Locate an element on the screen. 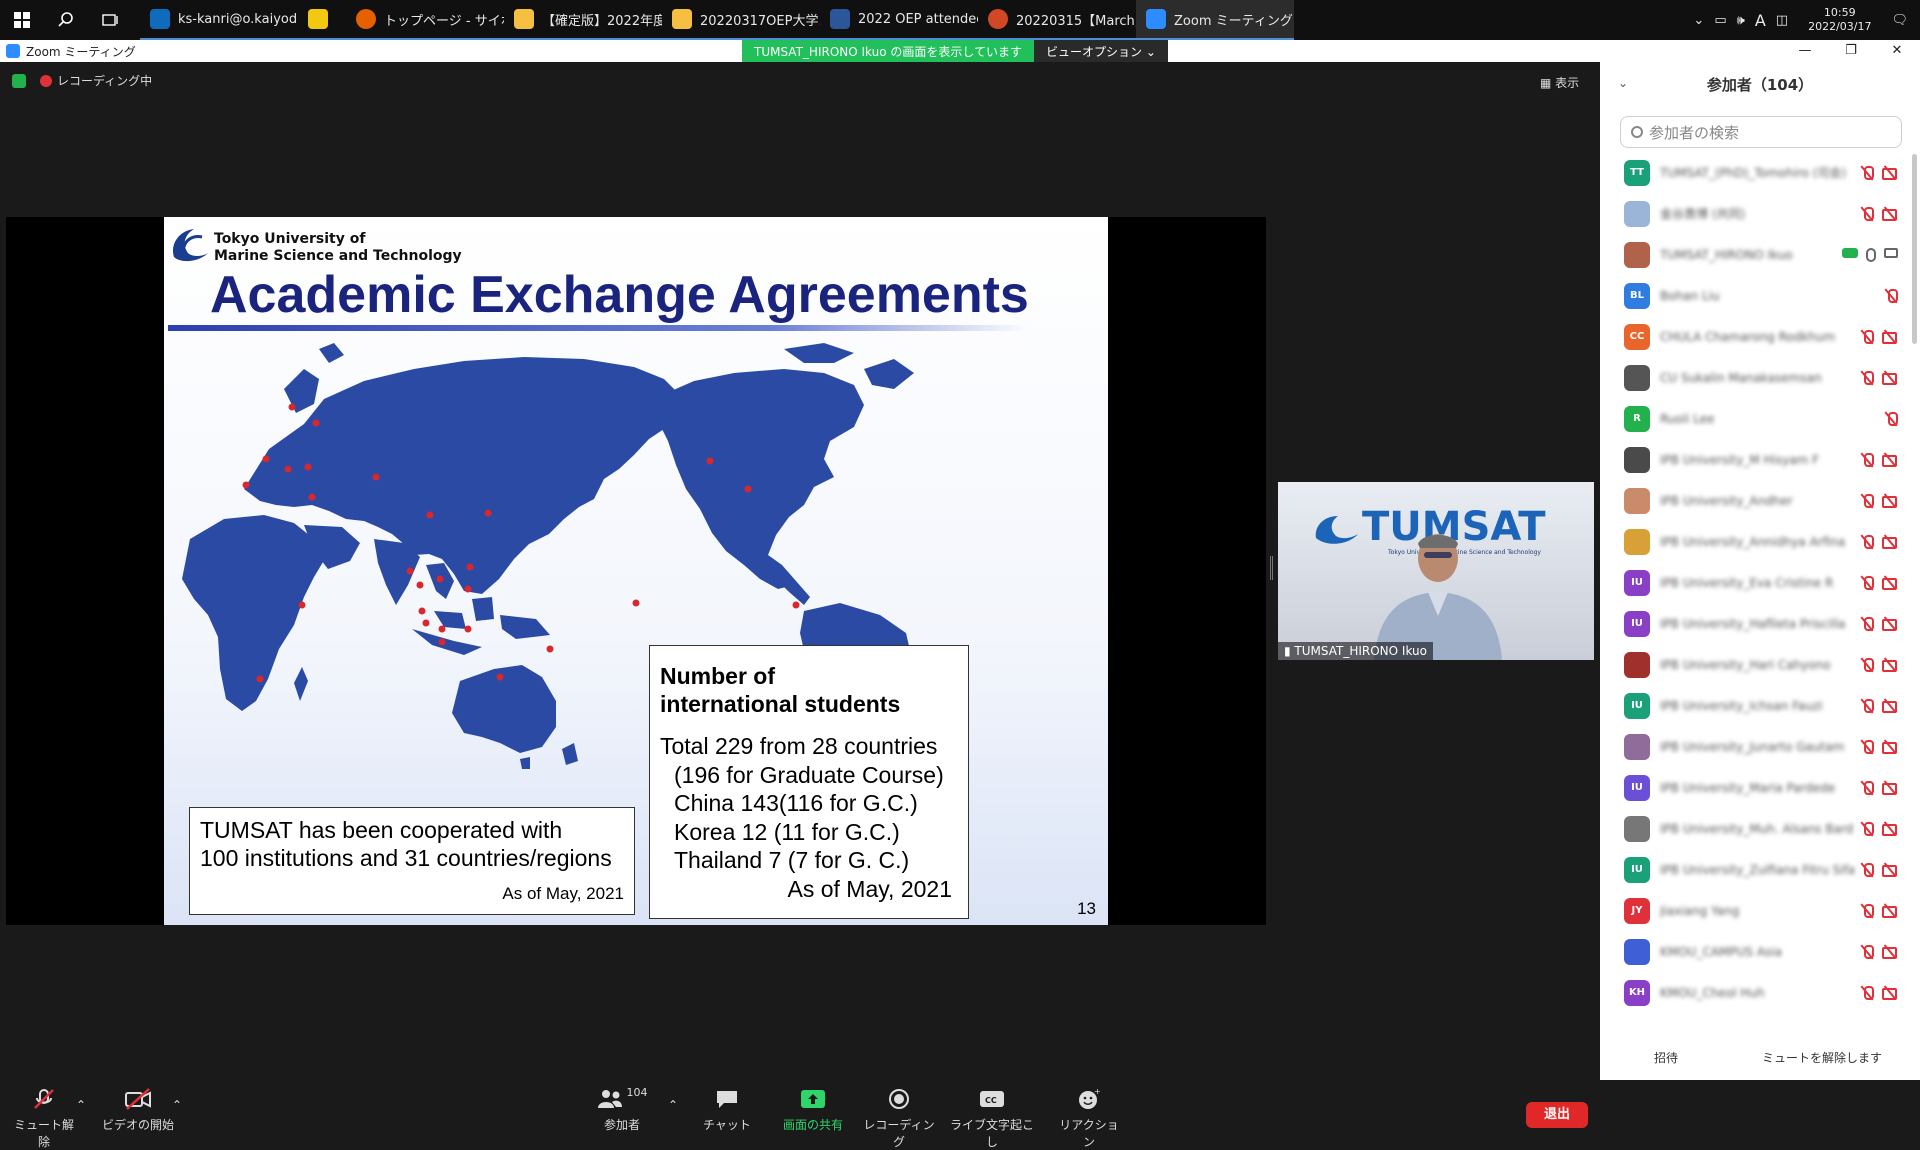 The height and width of the screenshot is (1150, 1920). participant-row: IU IPB University_Ichsan Fauzi is located at coordinates (1754, 705).